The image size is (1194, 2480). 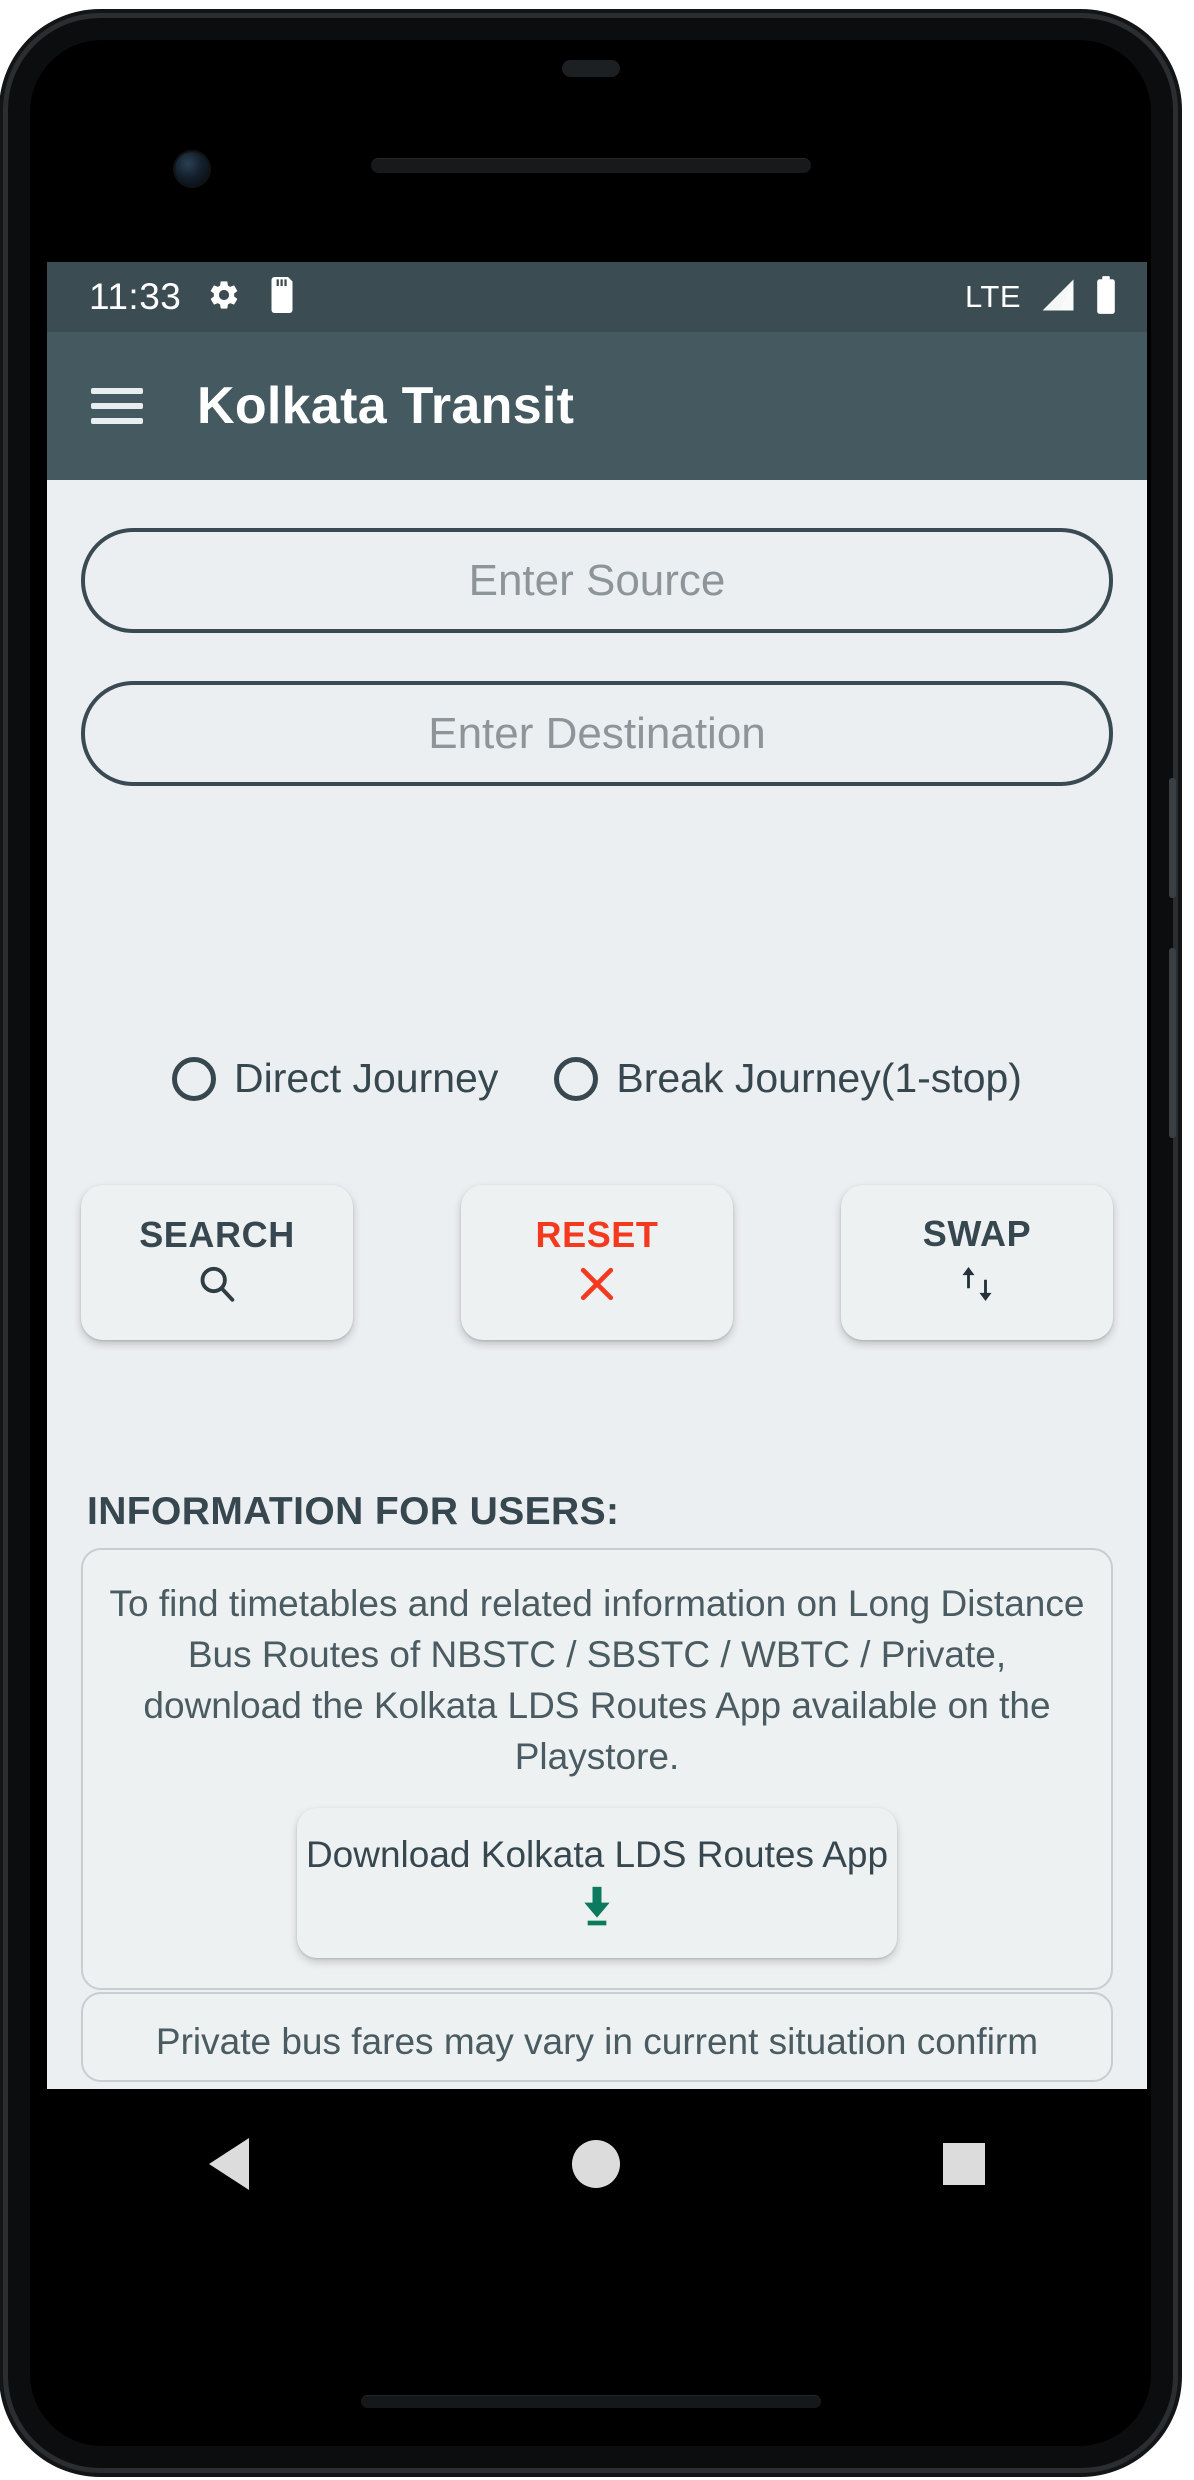 I want to click on earpiece-grille, so click(x=590, y=165).